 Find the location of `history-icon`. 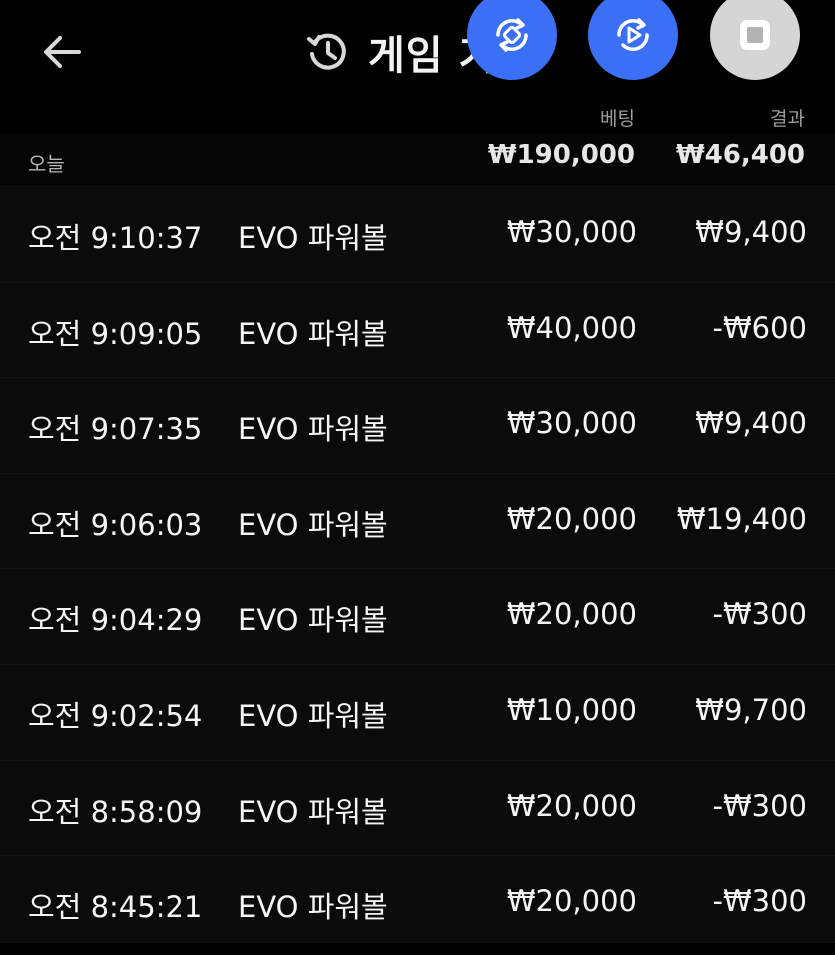

history-icon is located at coordinates (328, 52).